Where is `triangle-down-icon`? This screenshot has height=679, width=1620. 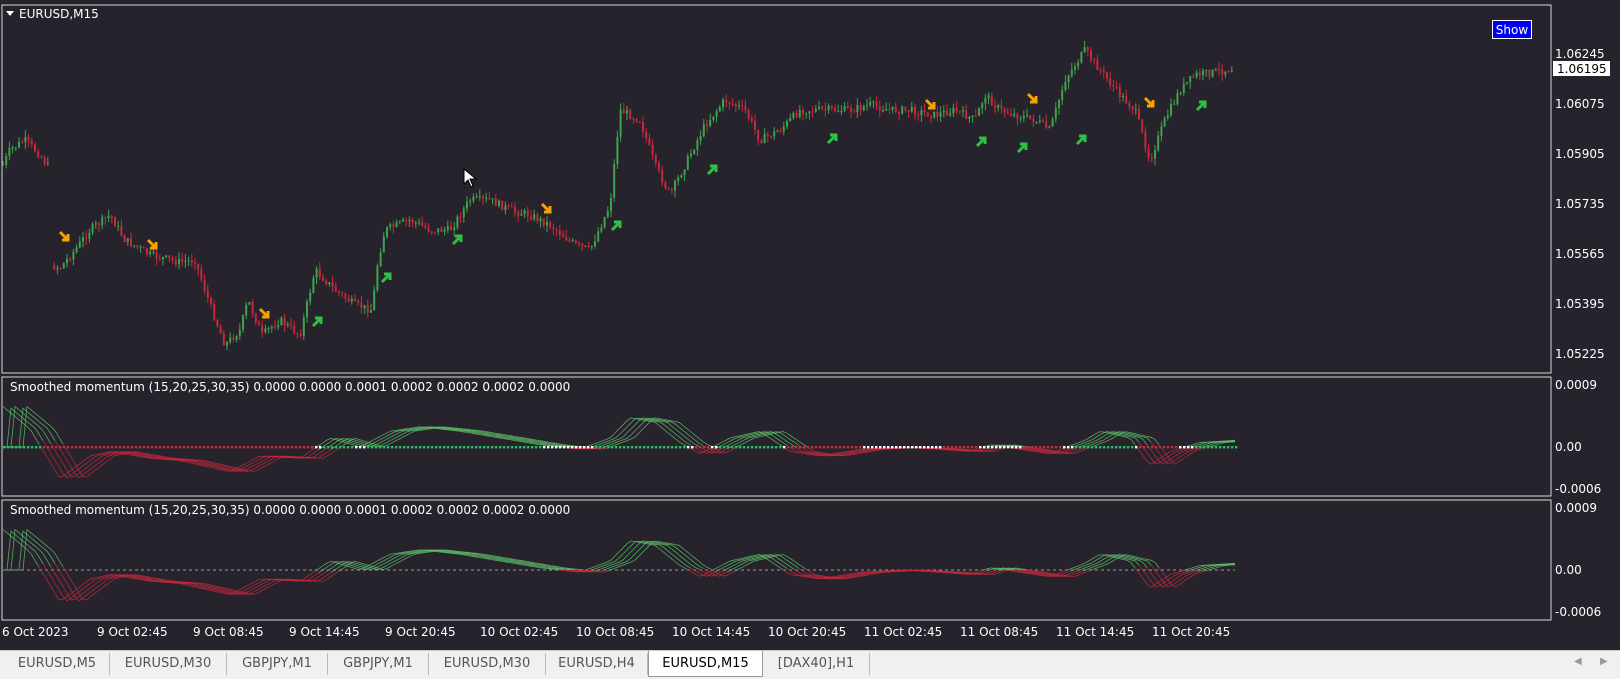
triangle-down-icon is located at coordinates (10, 13).